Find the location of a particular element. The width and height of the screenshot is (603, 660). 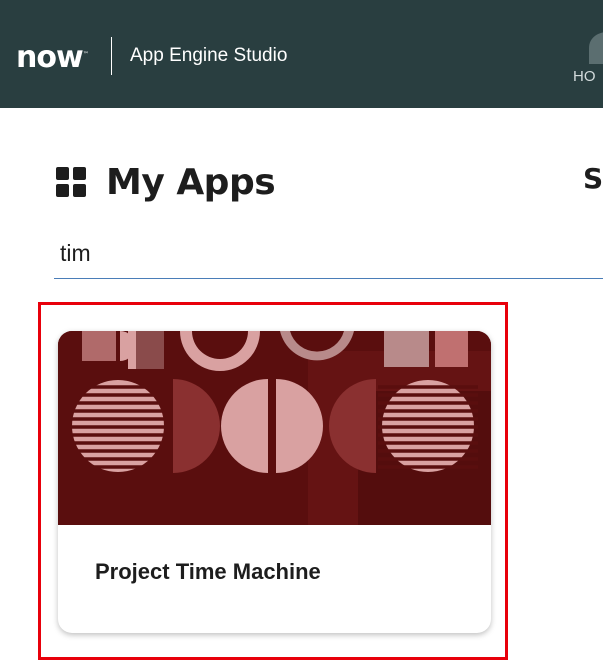

search-field is located at coordinates (328, 257).